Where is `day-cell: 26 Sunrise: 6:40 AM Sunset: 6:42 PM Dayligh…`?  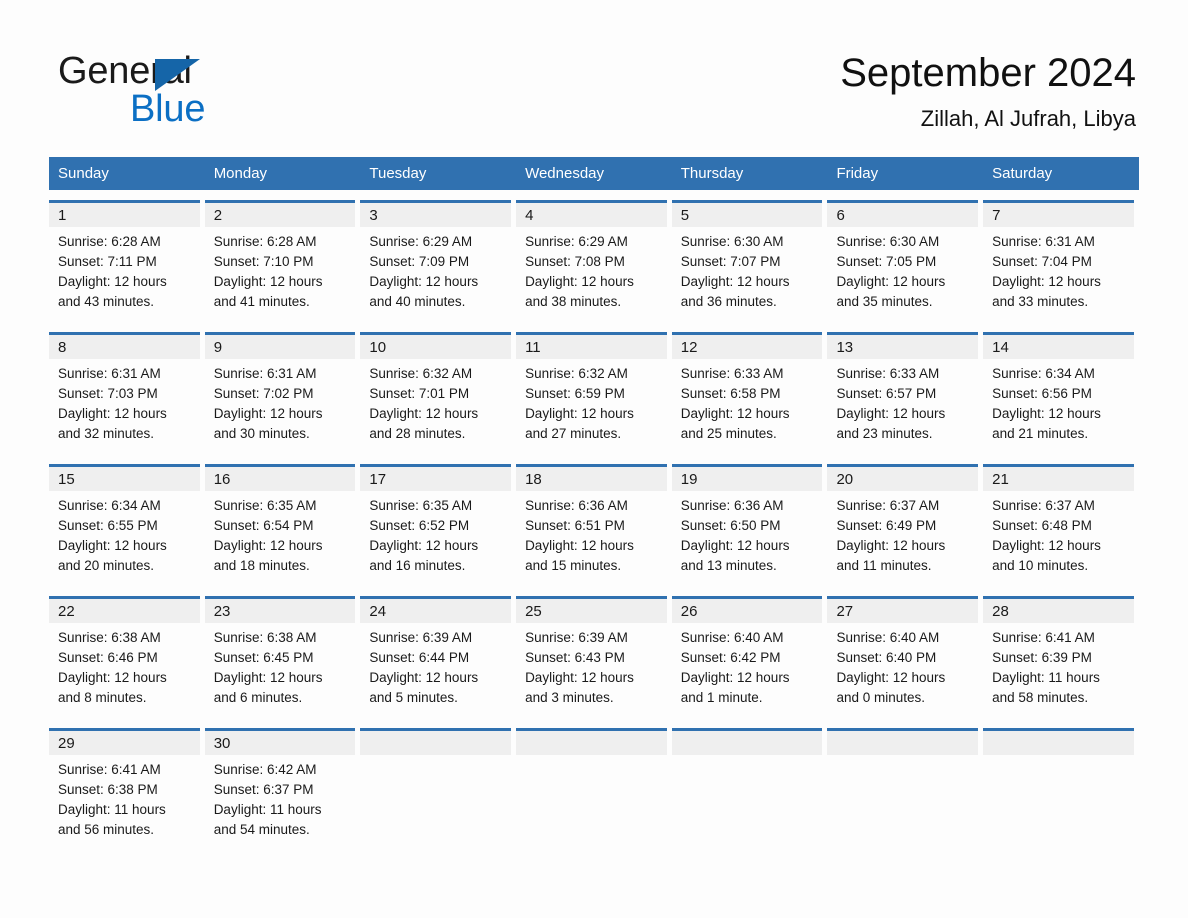
day-cell: 26 Sunrise: 6:40 AM Sunset: 6:42 PM Dayligh… is located at coordinates (749, 657).